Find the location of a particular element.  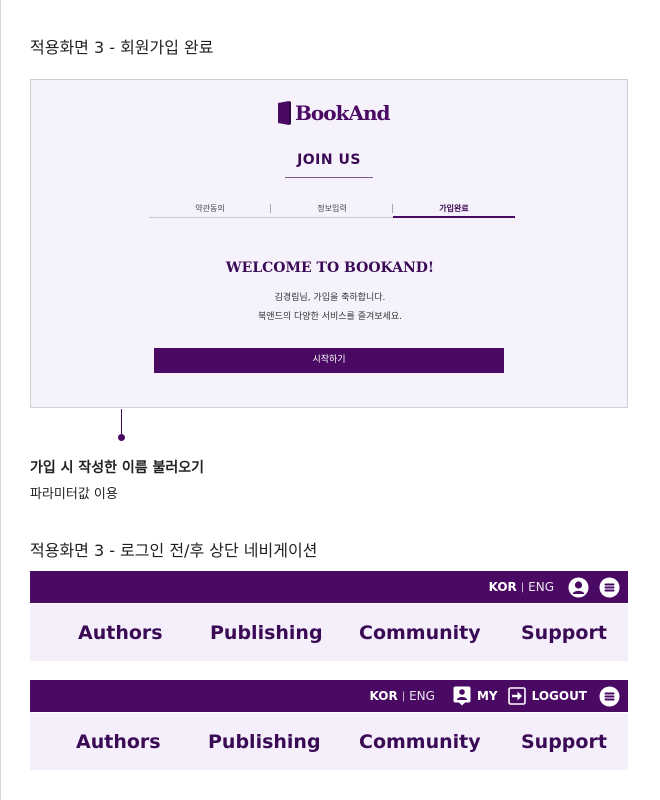

main-nav-logged-in: Authors Publishing Community Support is located at coordinates (329, 741).